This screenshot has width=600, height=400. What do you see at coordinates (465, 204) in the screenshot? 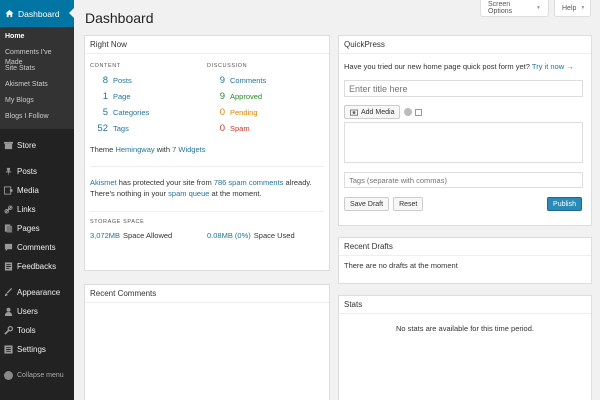
I see `quickpress-actions: Save Draft Reset Publish` at bounding box center [465, 204].